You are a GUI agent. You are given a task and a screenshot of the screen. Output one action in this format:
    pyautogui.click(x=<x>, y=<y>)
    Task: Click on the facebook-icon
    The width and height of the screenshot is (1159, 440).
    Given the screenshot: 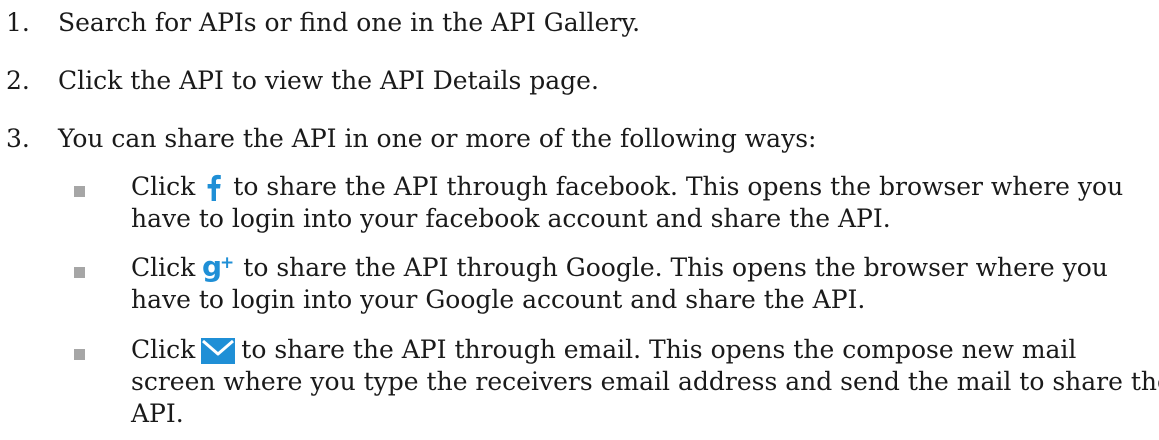 What is the action you would take?
    pyautogui.click(x=214, y=187)
    